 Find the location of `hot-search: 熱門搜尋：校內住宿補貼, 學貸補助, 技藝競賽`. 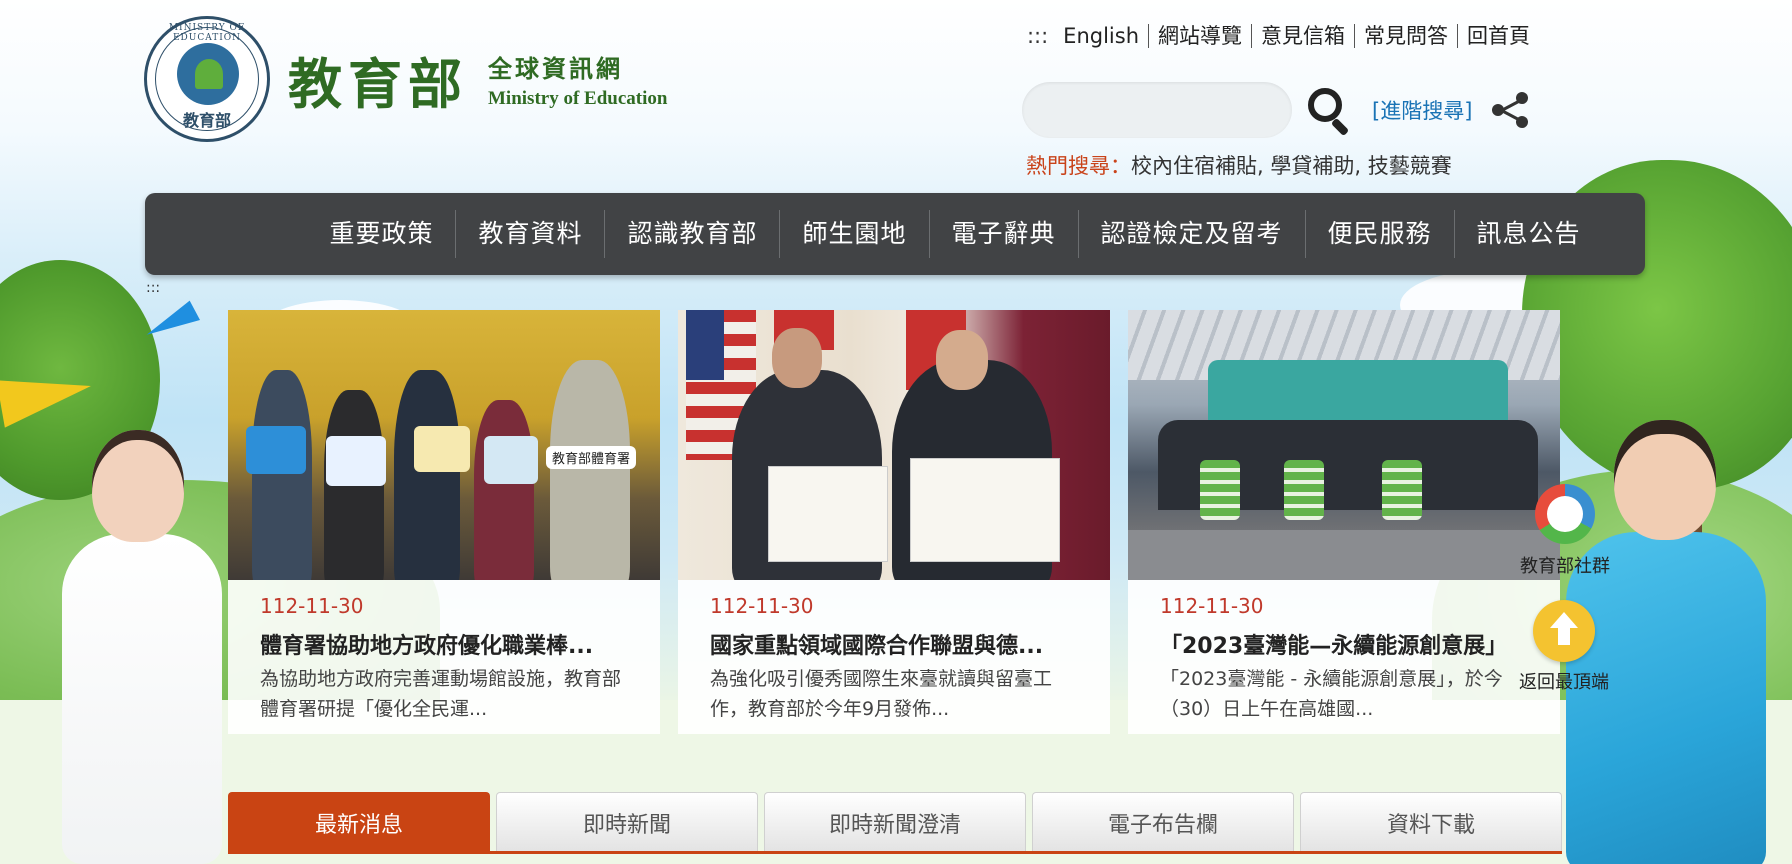

hot-search: 熱門搜尋：校內住宿補貼, 學貸補助, 技藝競賽 is located at coordinates (1239, 165).